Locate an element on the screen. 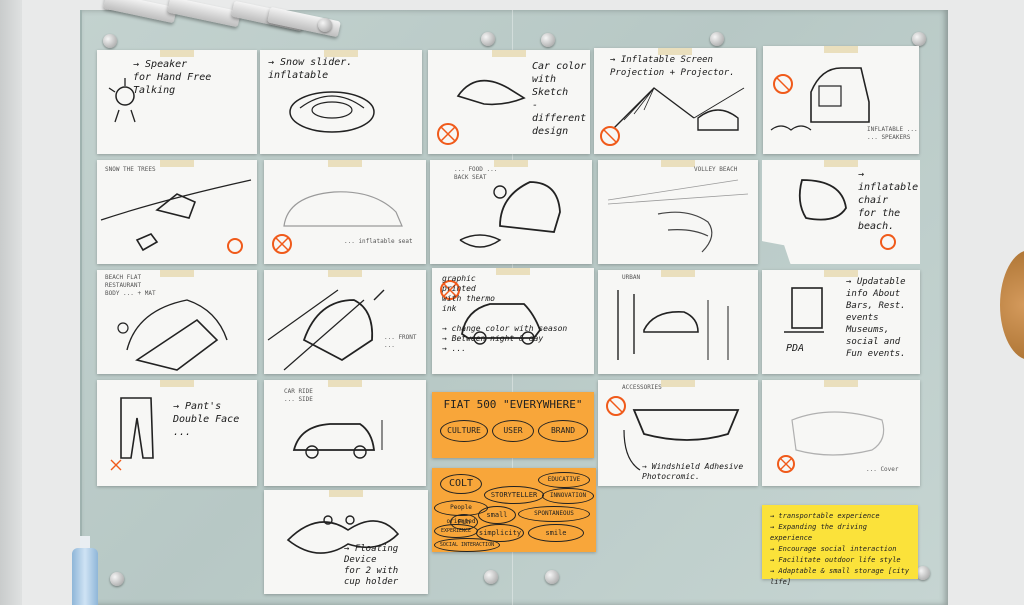  card-street-scene: URBAN is located at coordinates (678, 322).